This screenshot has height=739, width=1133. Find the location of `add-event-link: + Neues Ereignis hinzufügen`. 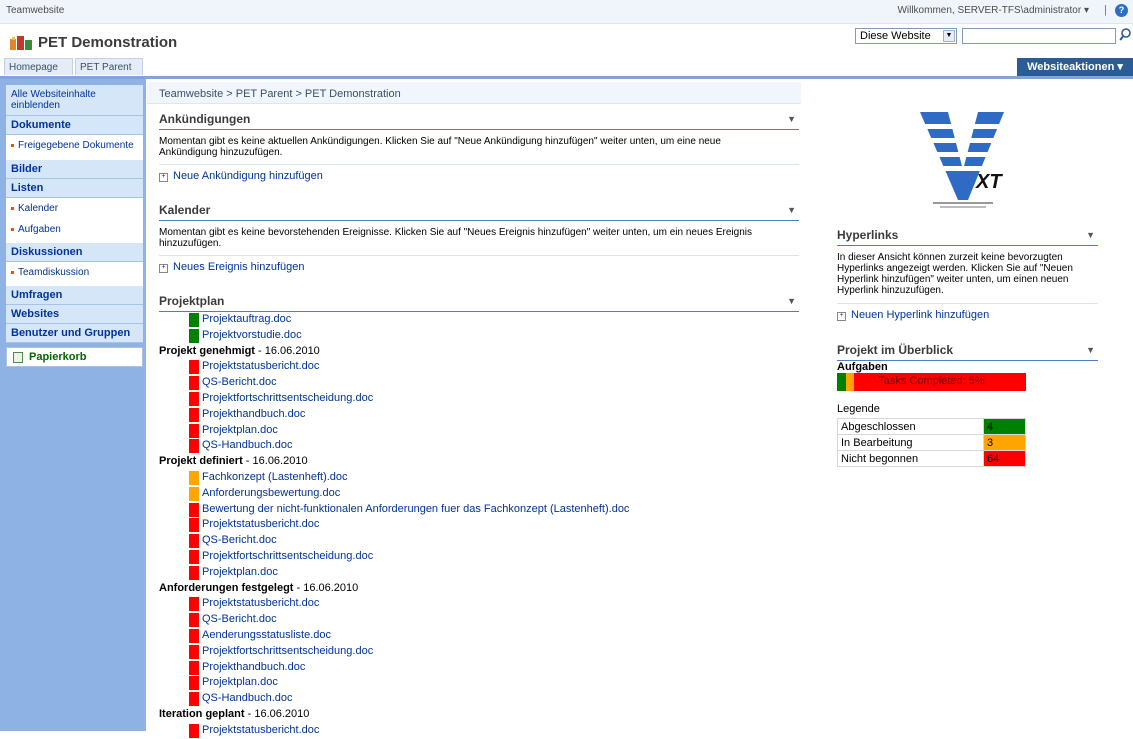

add-event-link: + Neues Ereignis hinzufügen is located at coordinates (231, 267).